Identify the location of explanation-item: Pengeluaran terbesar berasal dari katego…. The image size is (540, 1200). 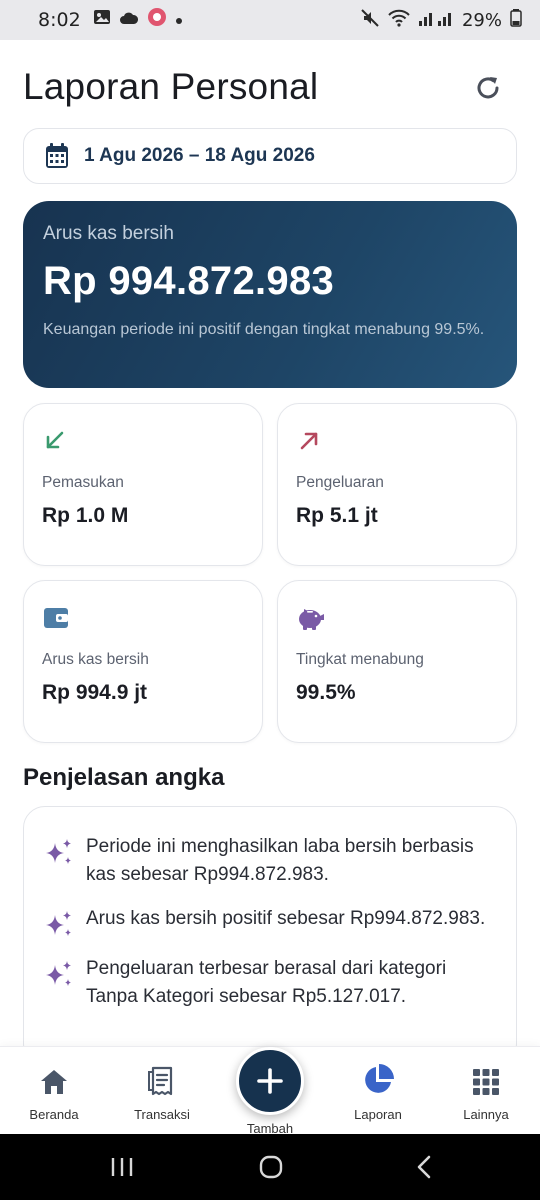
(270, 983).